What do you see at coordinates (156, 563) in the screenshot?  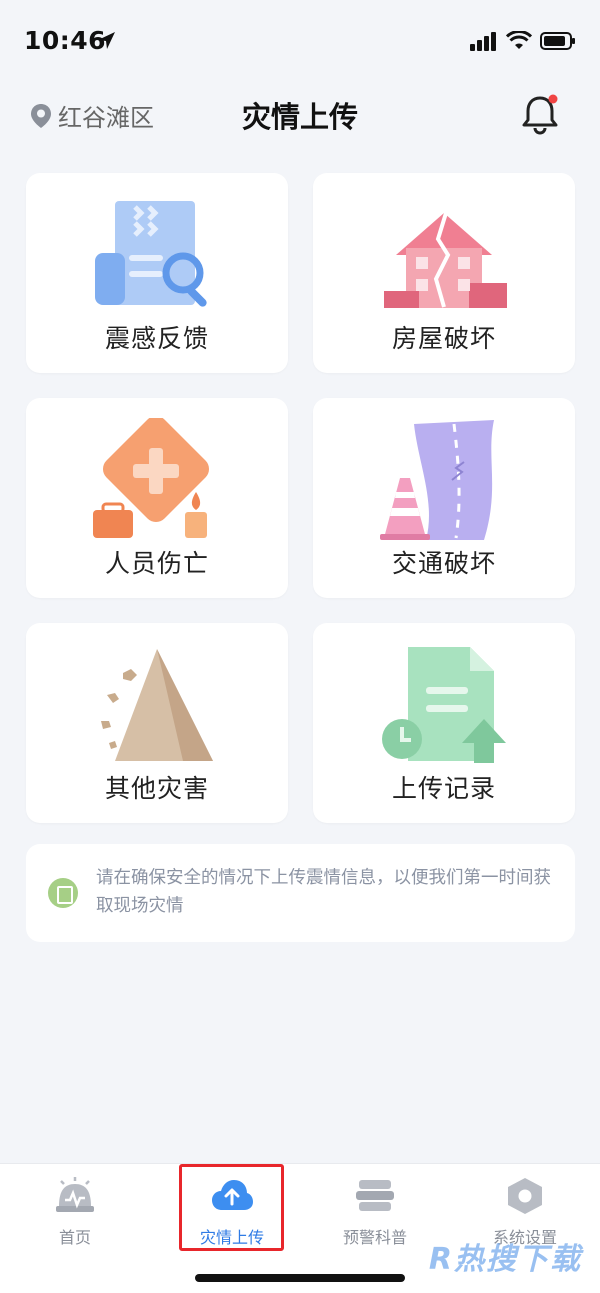 I see `card-label: 人员伤亡` at bounding box center [156, 563].